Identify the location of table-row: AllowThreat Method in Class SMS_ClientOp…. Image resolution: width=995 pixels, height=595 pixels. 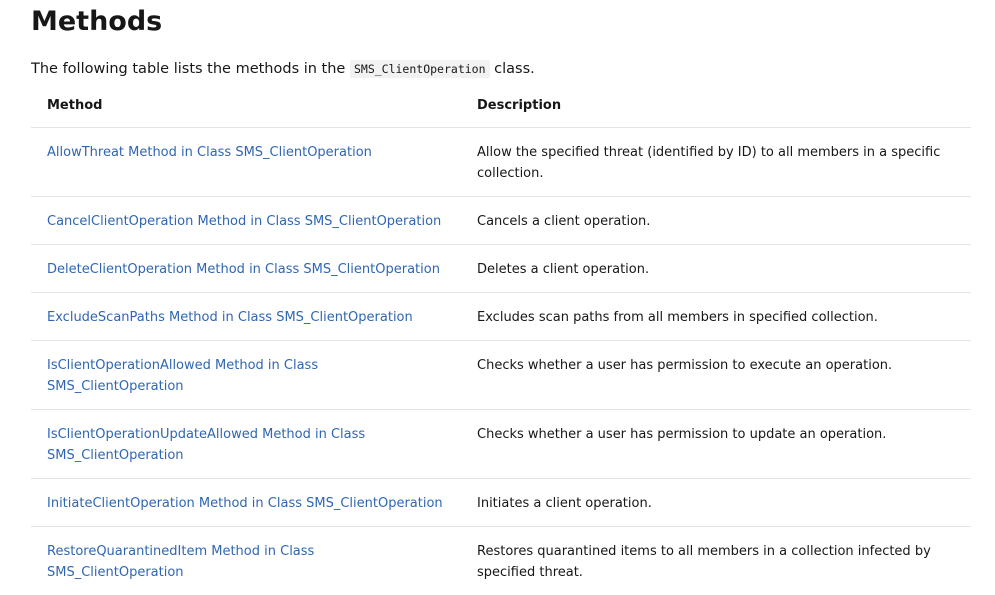
(501, 162).